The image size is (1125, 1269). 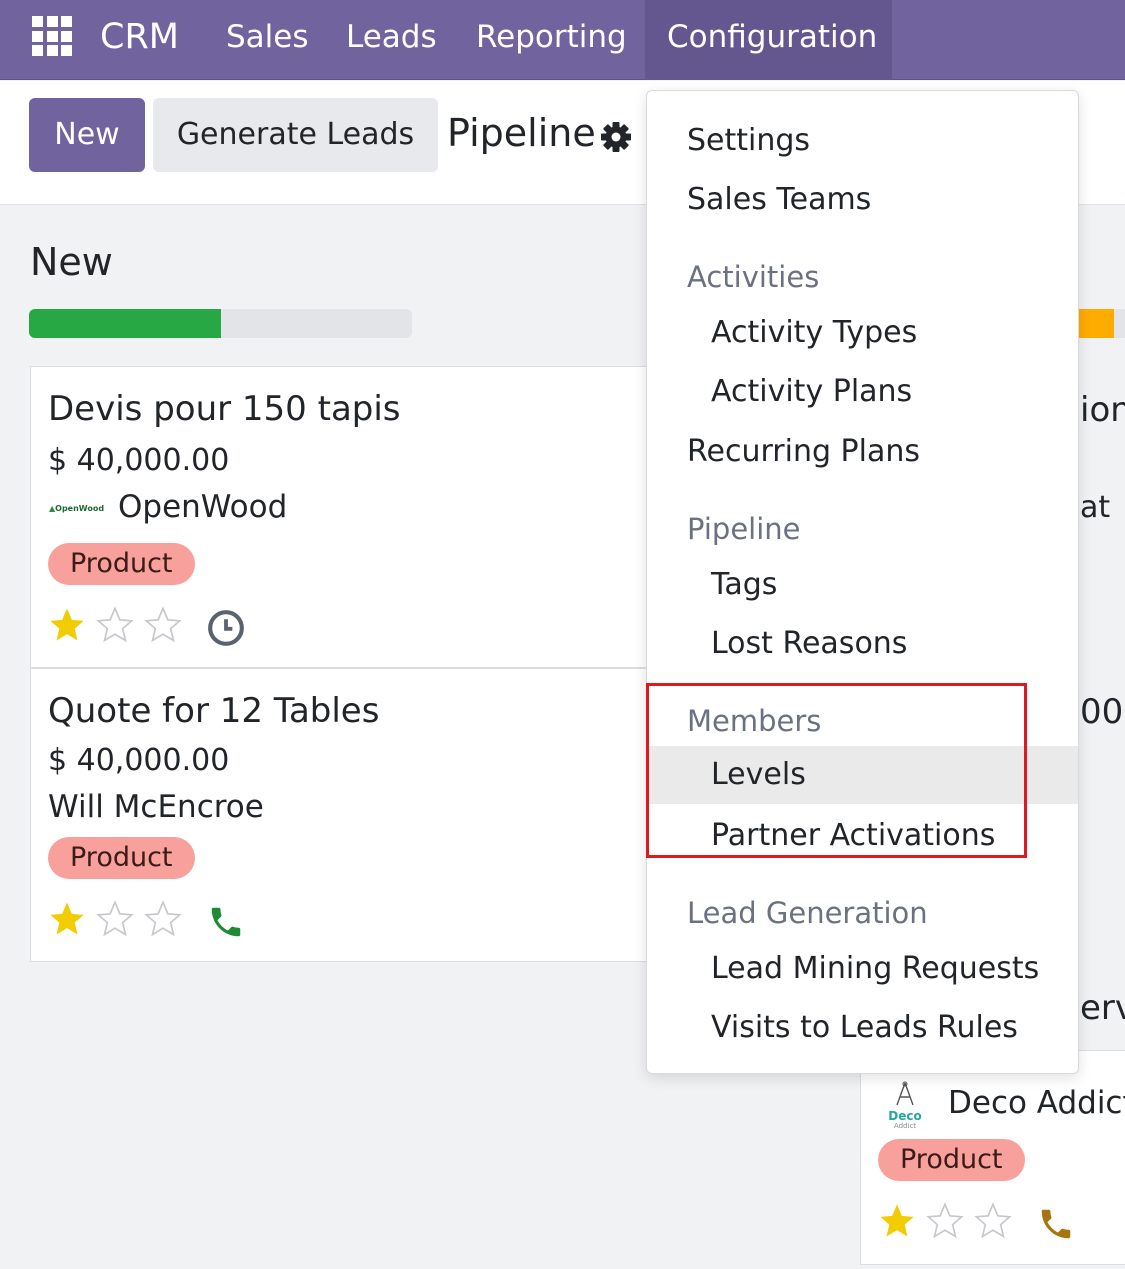 What do you see at coordinates (905, 1107) in the screenshot?
I see `partner-logo: Deco Addict` at bounding box center [905, 1107].